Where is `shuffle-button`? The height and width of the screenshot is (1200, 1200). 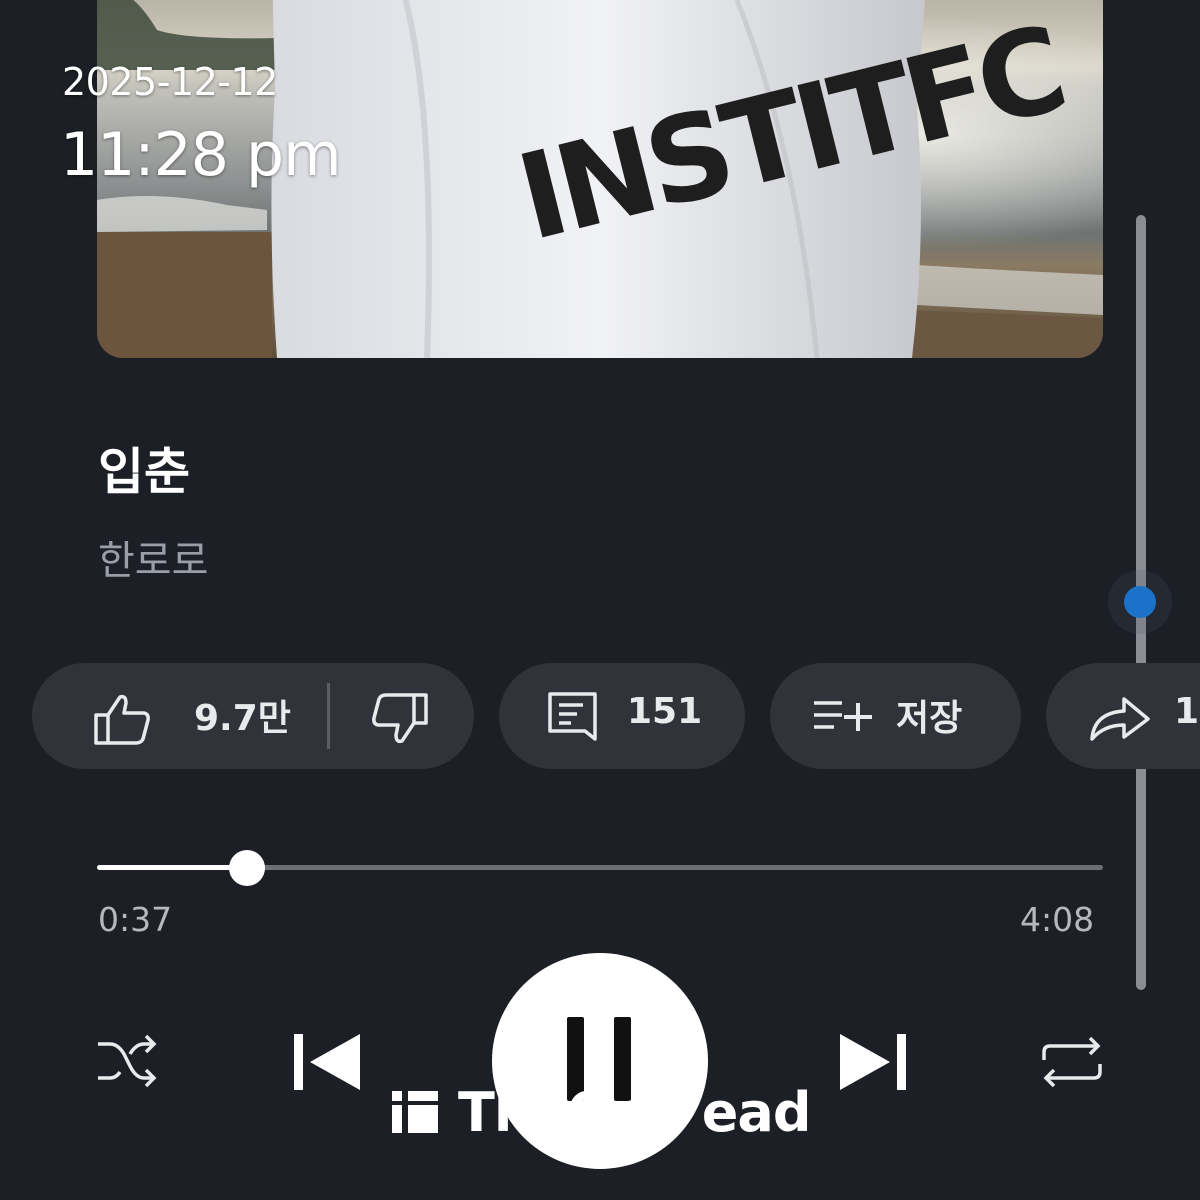
shuffle-button is located at coordinates (127, 1063).